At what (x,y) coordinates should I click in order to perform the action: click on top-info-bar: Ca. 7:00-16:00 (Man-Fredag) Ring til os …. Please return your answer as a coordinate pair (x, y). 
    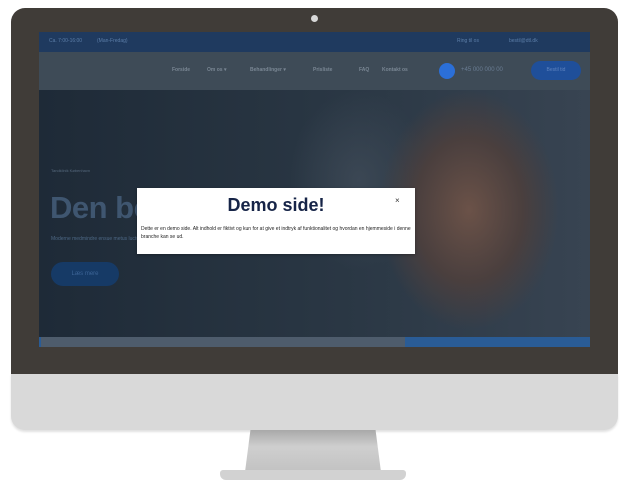
    Looking at the image, I should click on (314, 42).